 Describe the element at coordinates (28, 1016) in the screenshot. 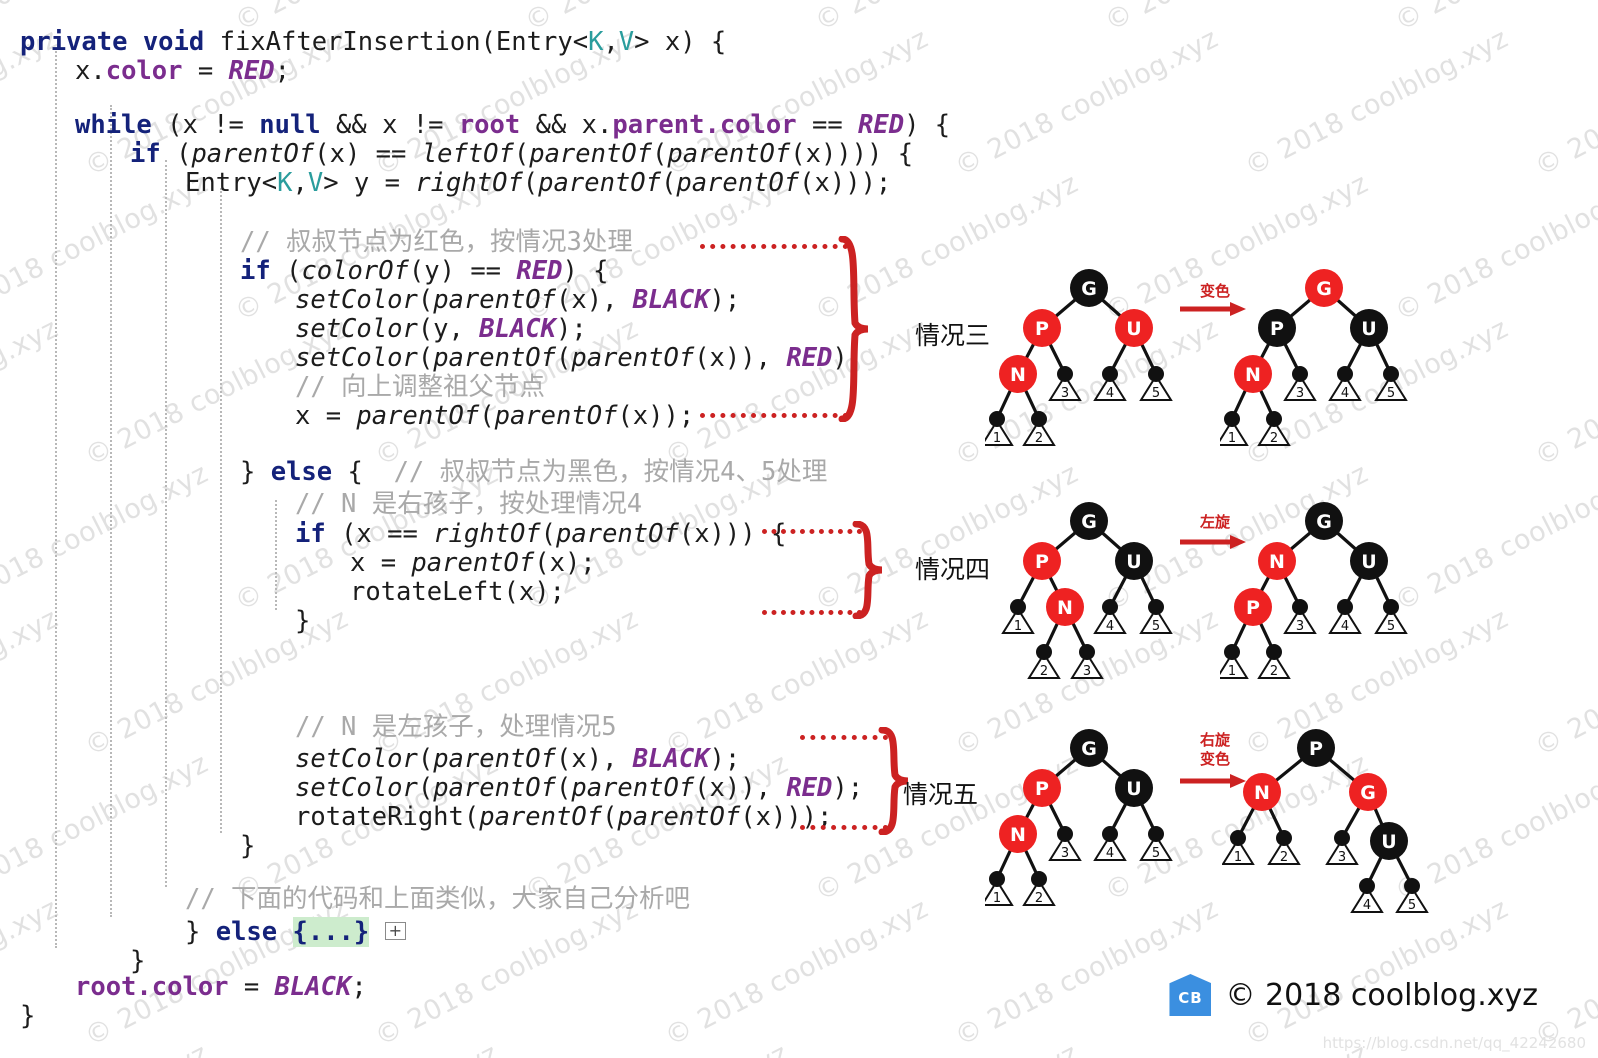

I see `code-token: }` at that location.